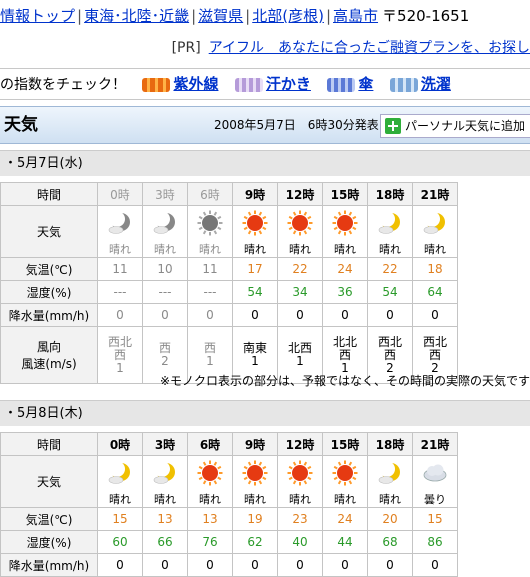 The height and width of the screenshot is (577, 530). I want to click on time-cell: 0時, so click(120, 444).